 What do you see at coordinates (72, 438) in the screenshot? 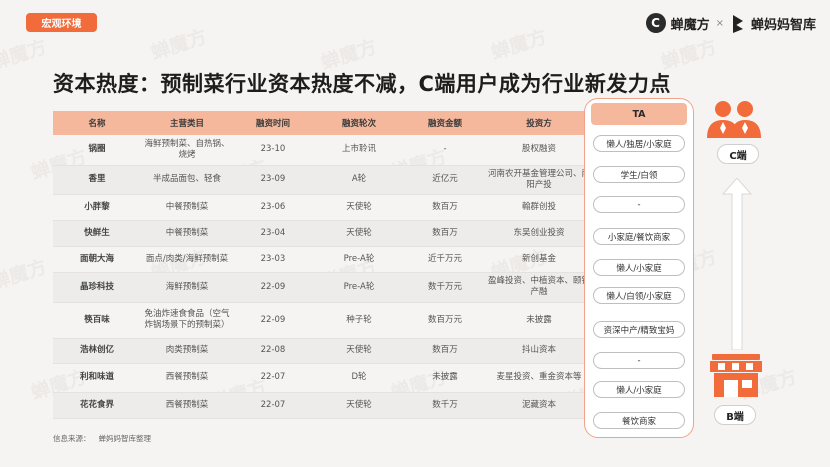
I see `source-label: 信息来源：` at bounding box center [72, 438].